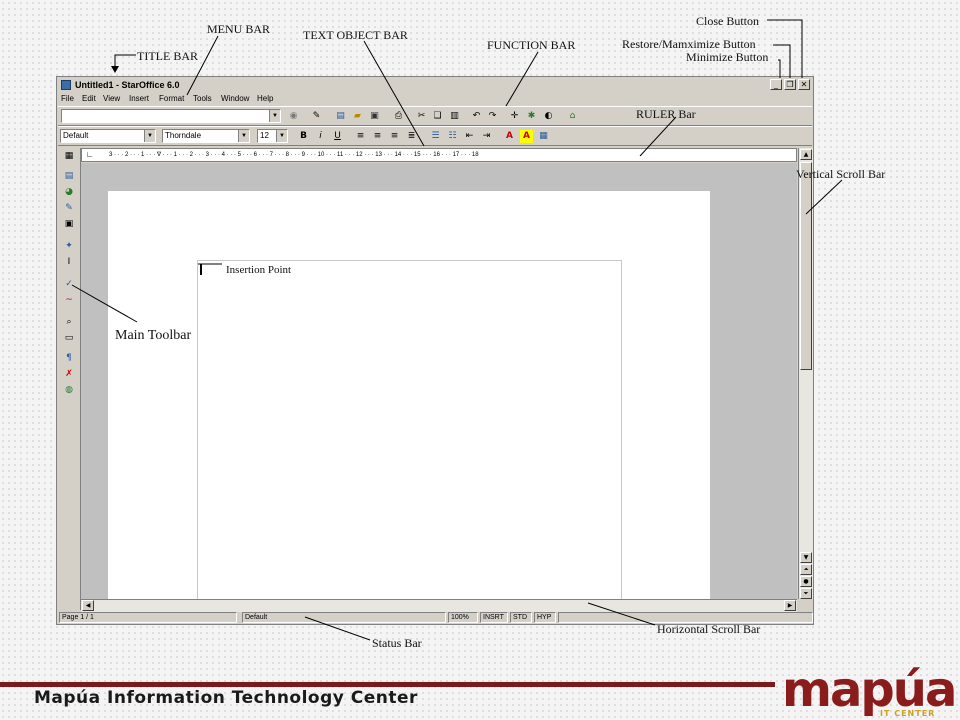 The height and width of the screenshot is (720, 960). What do you see at coordinates (543, 136) in the screenshot?
I see `background-color-icon: ▦` at bounding box center [543, 136].